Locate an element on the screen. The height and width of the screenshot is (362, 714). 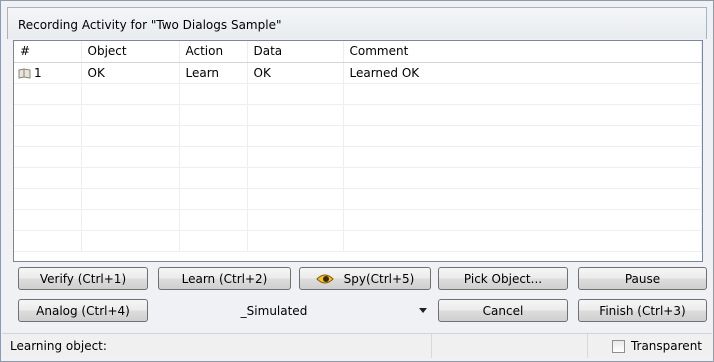
row-number-cell: 1 is located at coordinates (48, 73).